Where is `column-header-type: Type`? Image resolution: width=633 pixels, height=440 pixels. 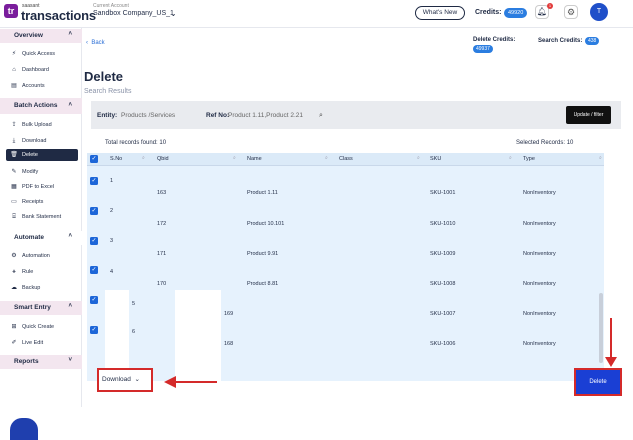 column-header-type: Type is located at coordinates (529, 159).